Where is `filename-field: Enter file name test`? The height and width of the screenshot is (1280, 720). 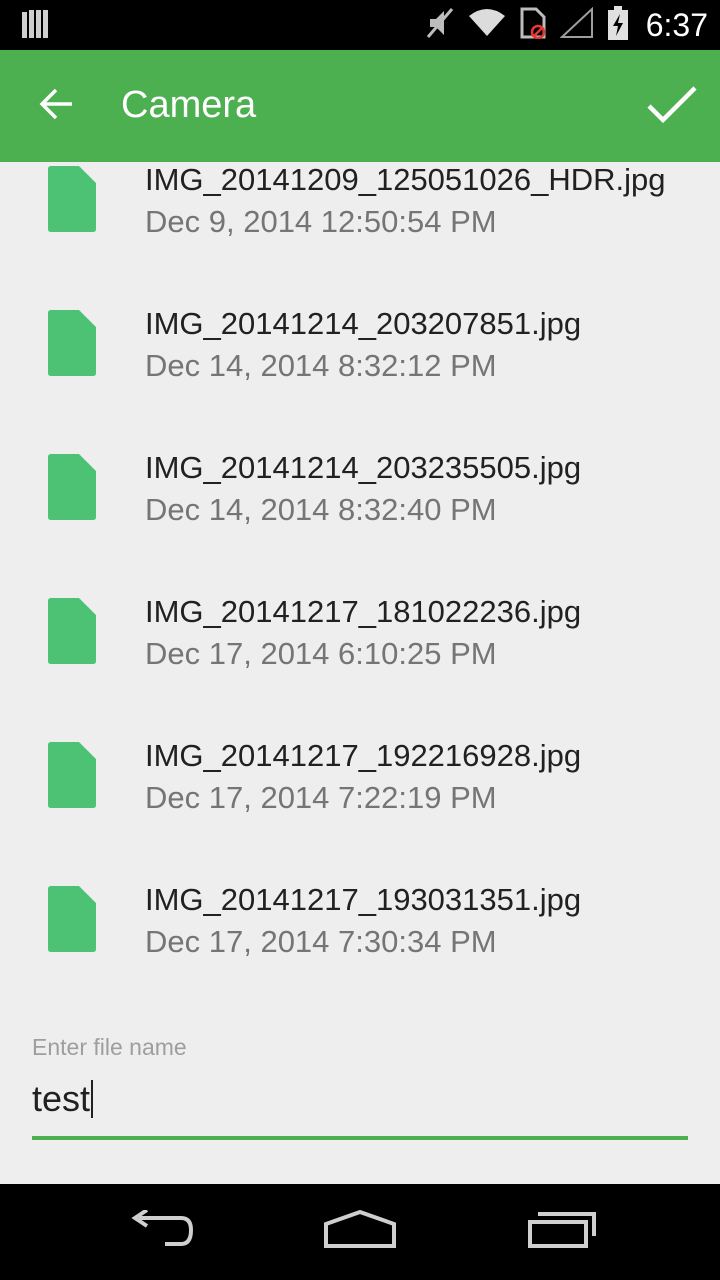 filename-field: Enter file name test is located at coordinates (360, 1086).